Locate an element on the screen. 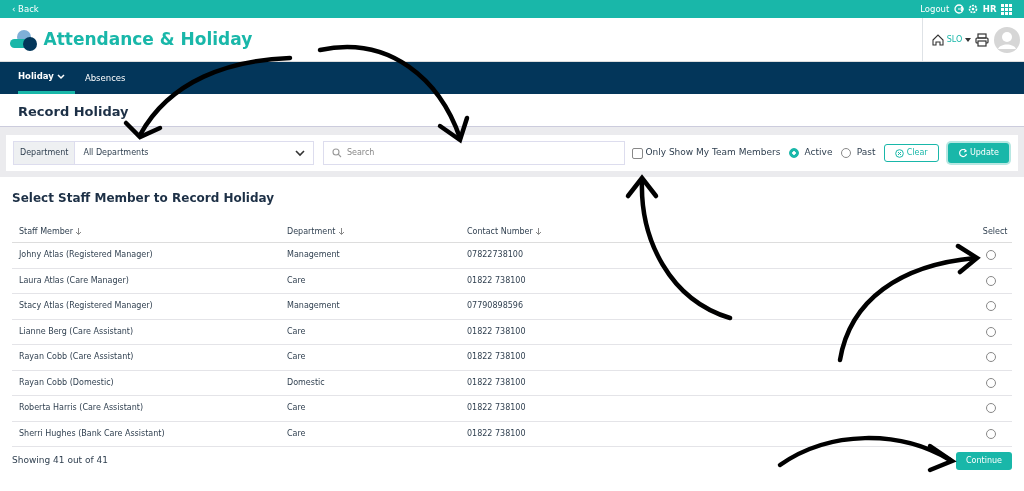 The height and width of the screenshot is (491, 1024). apps-grid-icon is located at coordinates (1006, 9).